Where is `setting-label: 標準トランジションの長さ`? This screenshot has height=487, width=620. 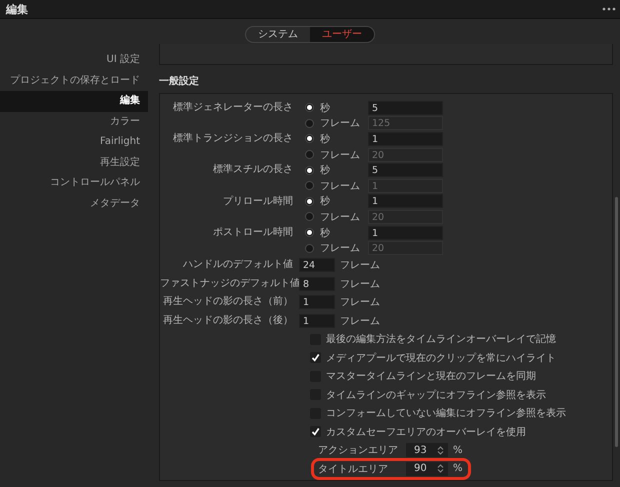 setting-label: 標準トランジションの長さ is located at coordinates (233, 139).